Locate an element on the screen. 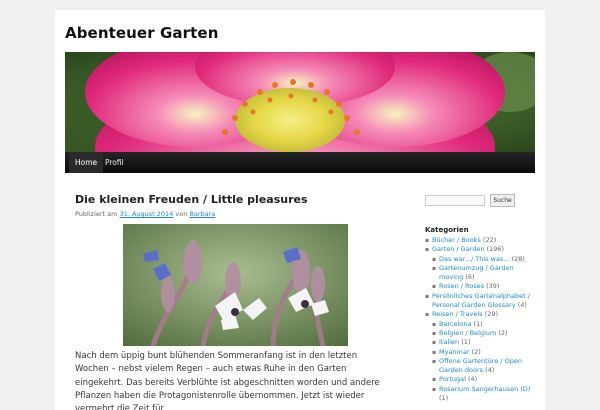 This screenshot has width=600, height=410. category-link: Italien is located at coordinates (449, 342).